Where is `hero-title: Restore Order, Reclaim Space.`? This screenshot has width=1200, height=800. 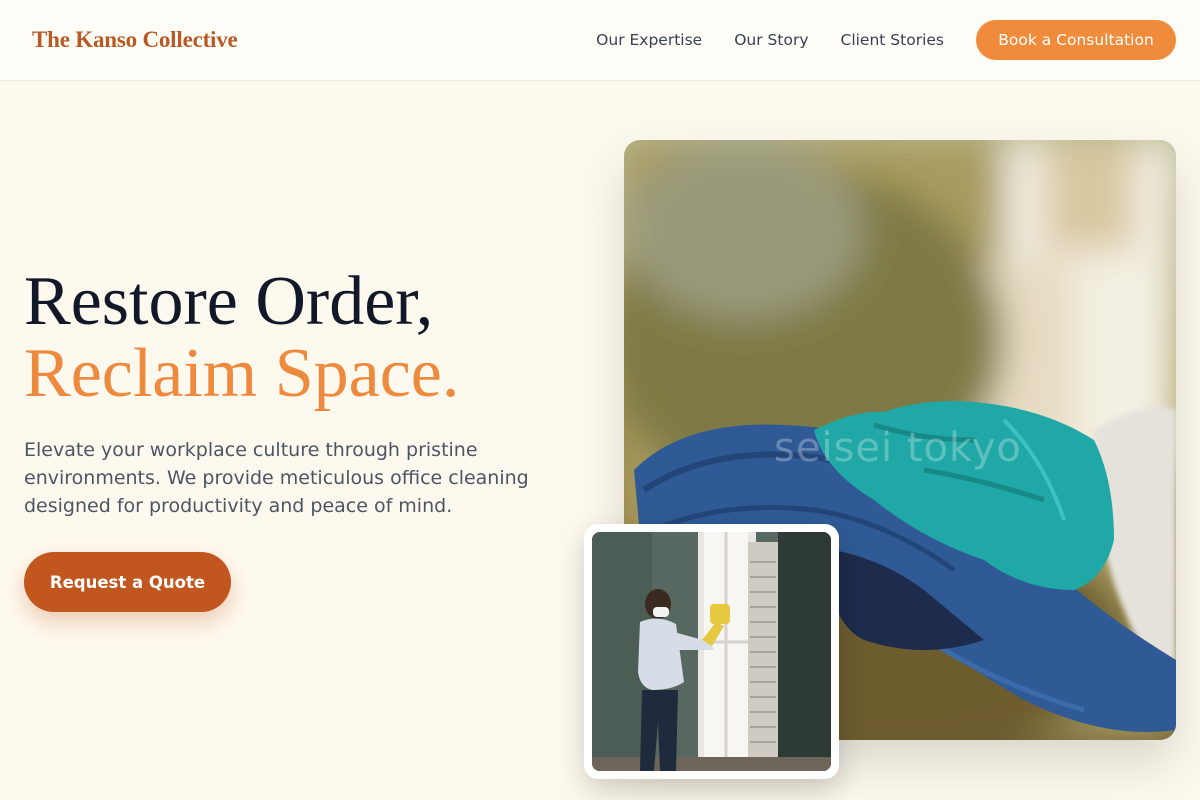
hero-title: Restore Order, Reclaim Space. is located at coordinates (241, 338).